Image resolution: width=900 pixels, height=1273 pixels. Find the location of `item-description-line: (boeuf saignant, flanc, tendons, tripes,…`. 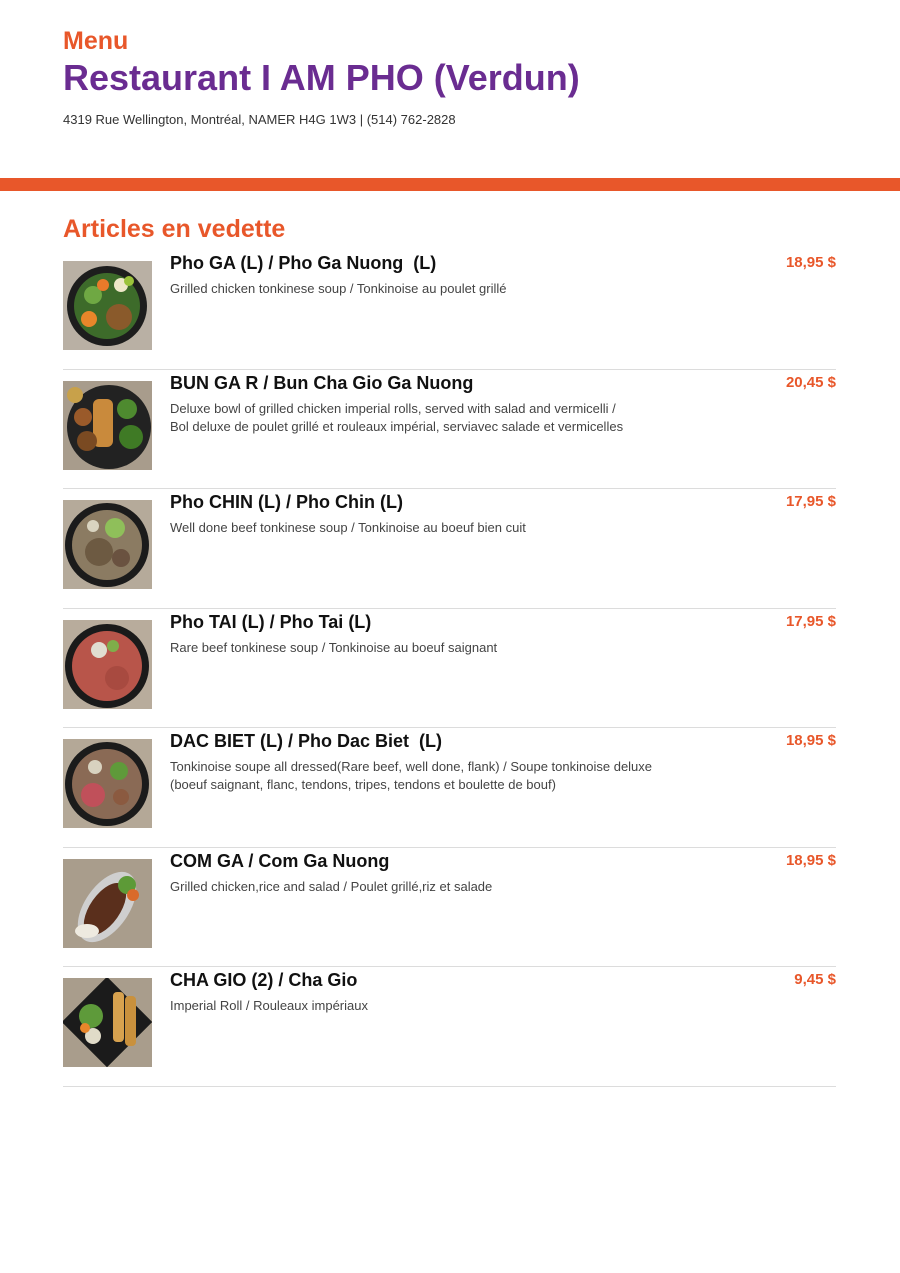

item-description-line: (boeuf saignant, flanc, tendons, tripes,… is located at coordinates (363, 784).